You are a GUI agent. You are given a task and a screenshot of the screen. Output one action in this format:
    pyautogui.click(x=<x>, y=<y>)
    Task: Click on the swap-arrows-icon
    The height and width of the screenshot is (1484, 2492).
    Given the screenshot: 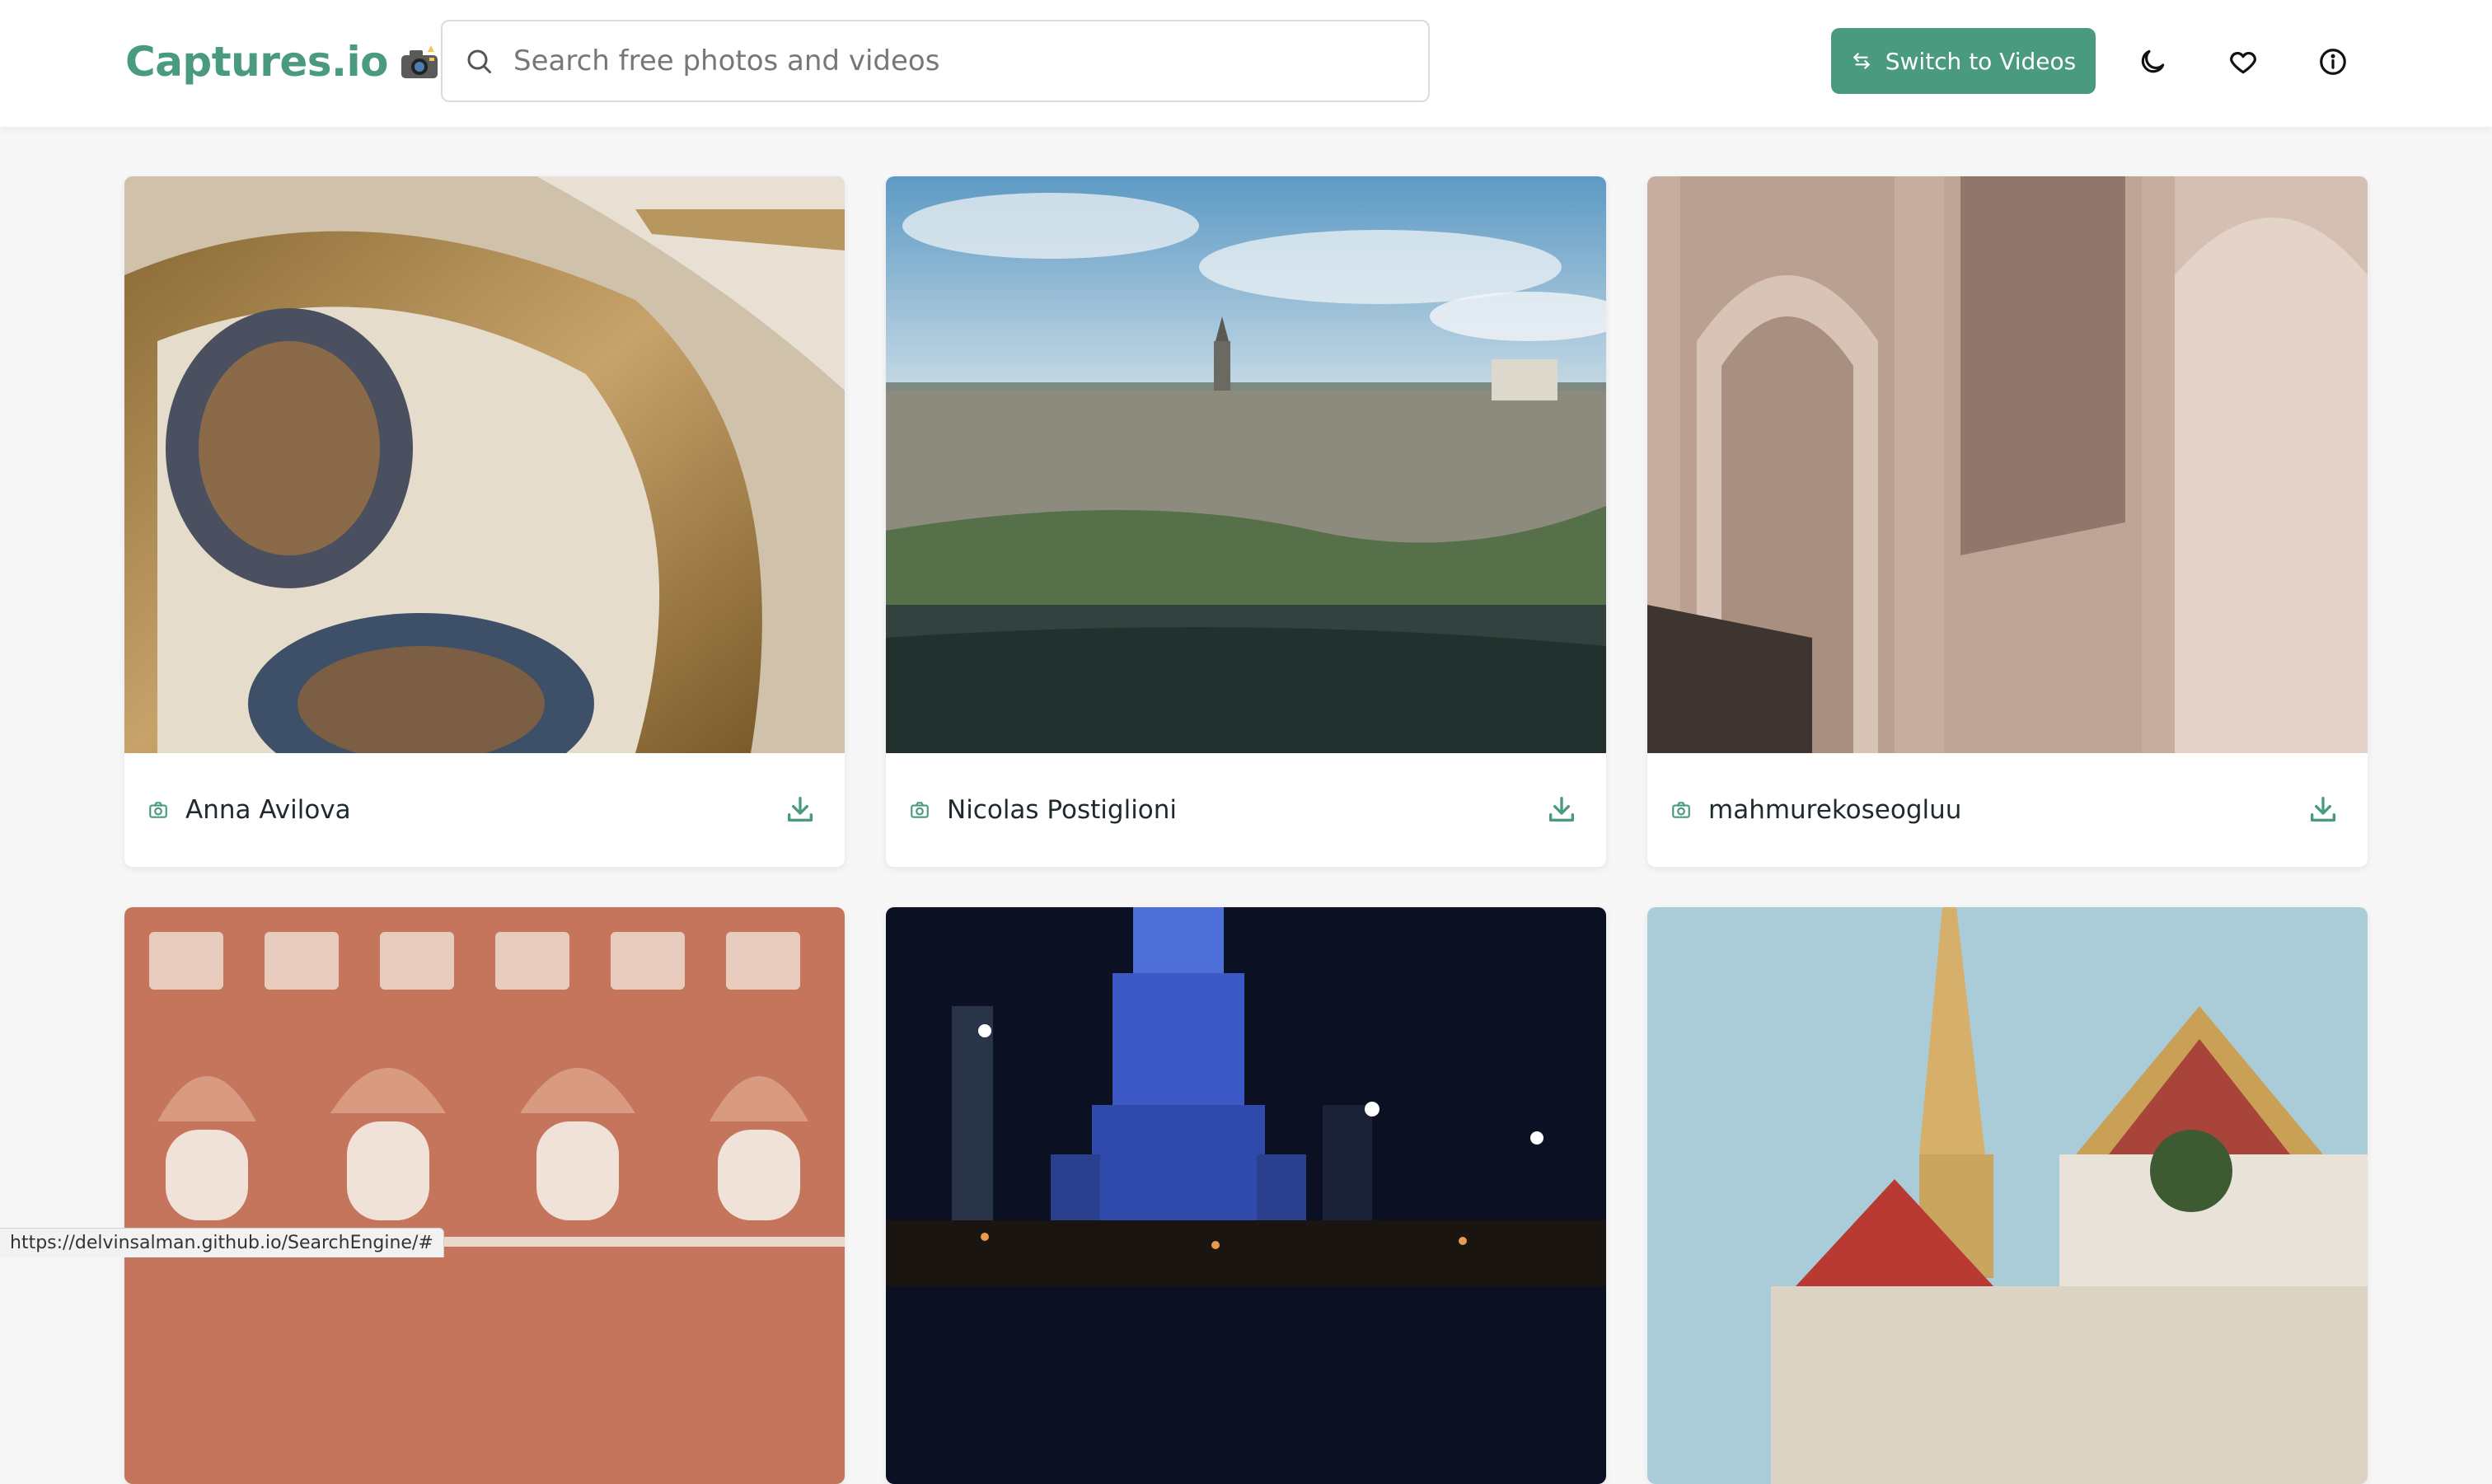 What is the action you would take?
    pyautogui.click(x=1861, y=61)
    